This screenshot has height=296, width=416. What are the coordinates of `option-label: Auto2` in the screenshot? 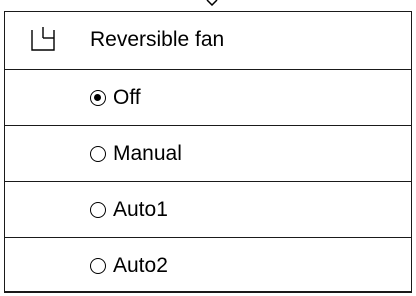 It's located at (140, 265).